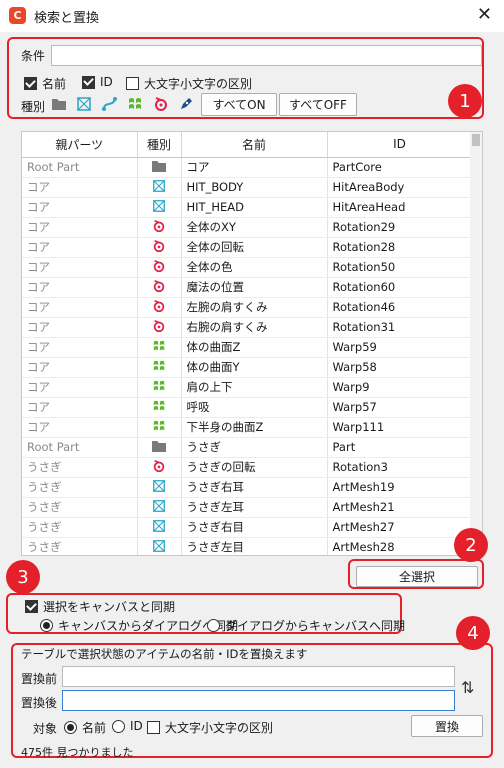  What do you see at coordinates (164, 654) in the screenshot?
I see `replace-description: テーブルで選択状態のアイテムの名前・IDを置換えます` at bounding box center [164, 654].